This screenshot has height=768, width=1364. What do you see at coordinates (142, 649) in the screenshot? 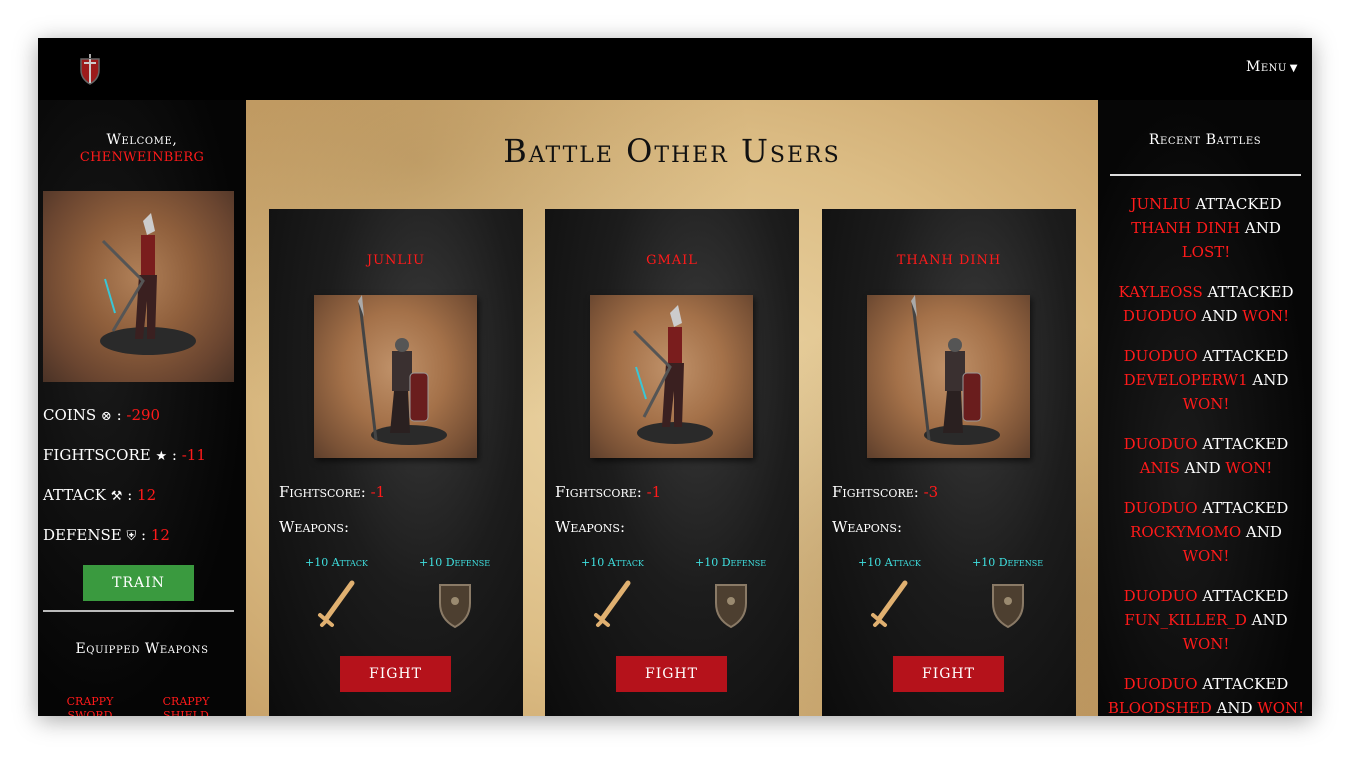
I see `equipped-weapons-title: Equipped Weapons` at bounding box center [142, 649].